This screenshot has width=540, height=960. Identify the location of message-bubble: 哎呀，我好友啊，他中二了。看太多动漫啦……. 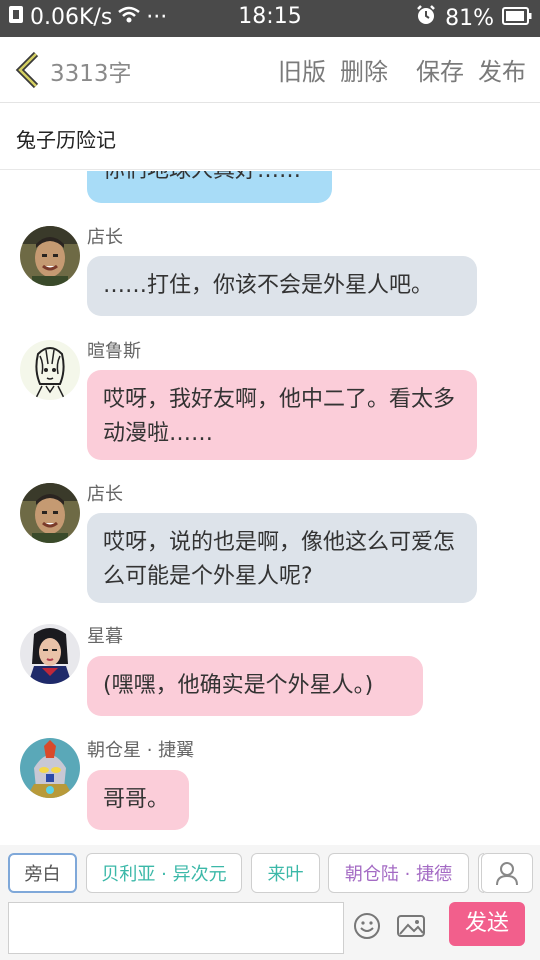
(282, 415).